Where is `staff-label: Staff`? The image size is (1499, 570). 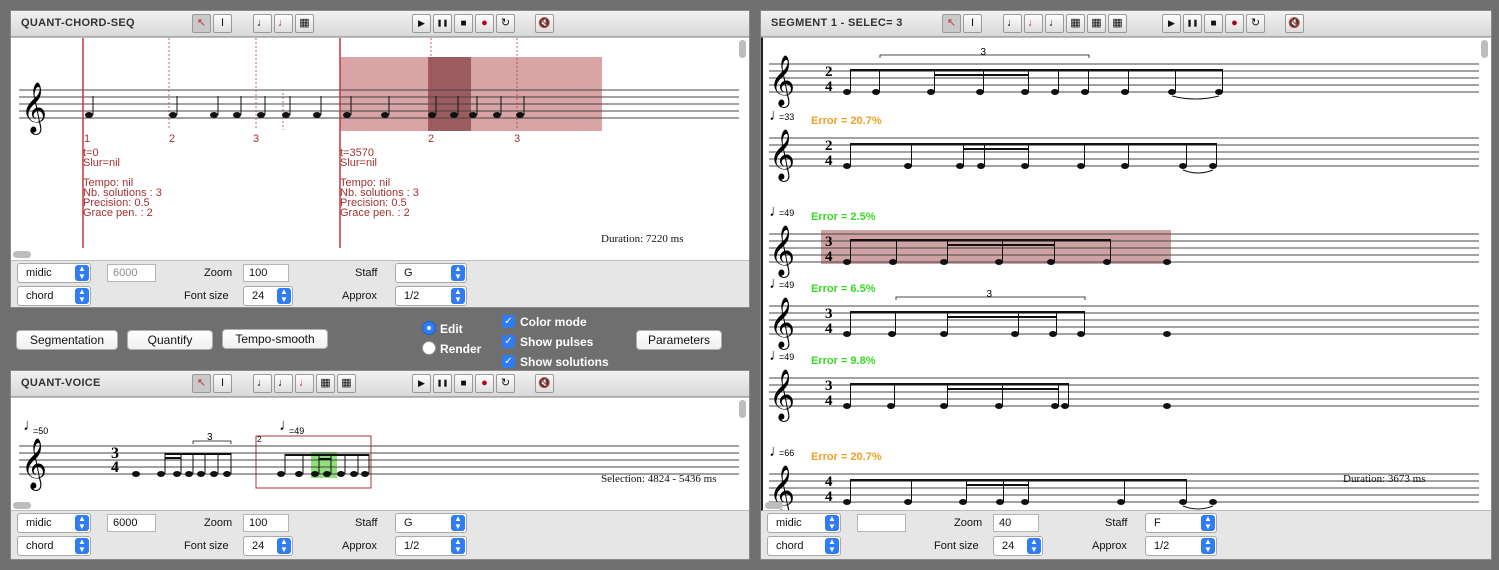 staff-label: Staff is located at coordinates (366, 273).